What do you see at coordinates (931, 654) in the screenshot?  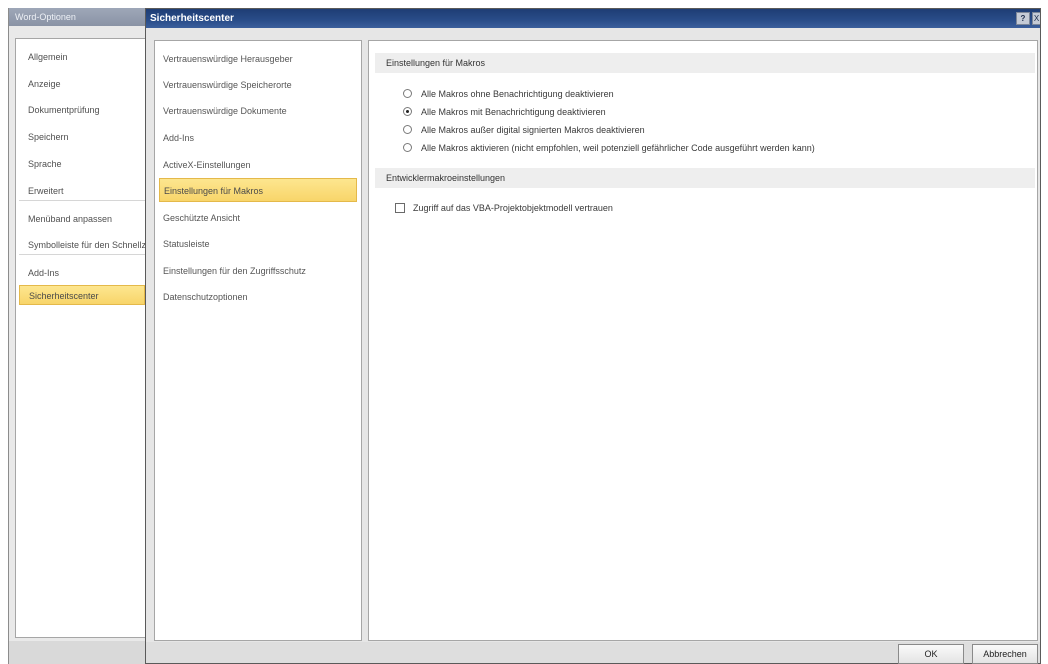 I see `ok-button: OK` at bounding box center [931, 654].